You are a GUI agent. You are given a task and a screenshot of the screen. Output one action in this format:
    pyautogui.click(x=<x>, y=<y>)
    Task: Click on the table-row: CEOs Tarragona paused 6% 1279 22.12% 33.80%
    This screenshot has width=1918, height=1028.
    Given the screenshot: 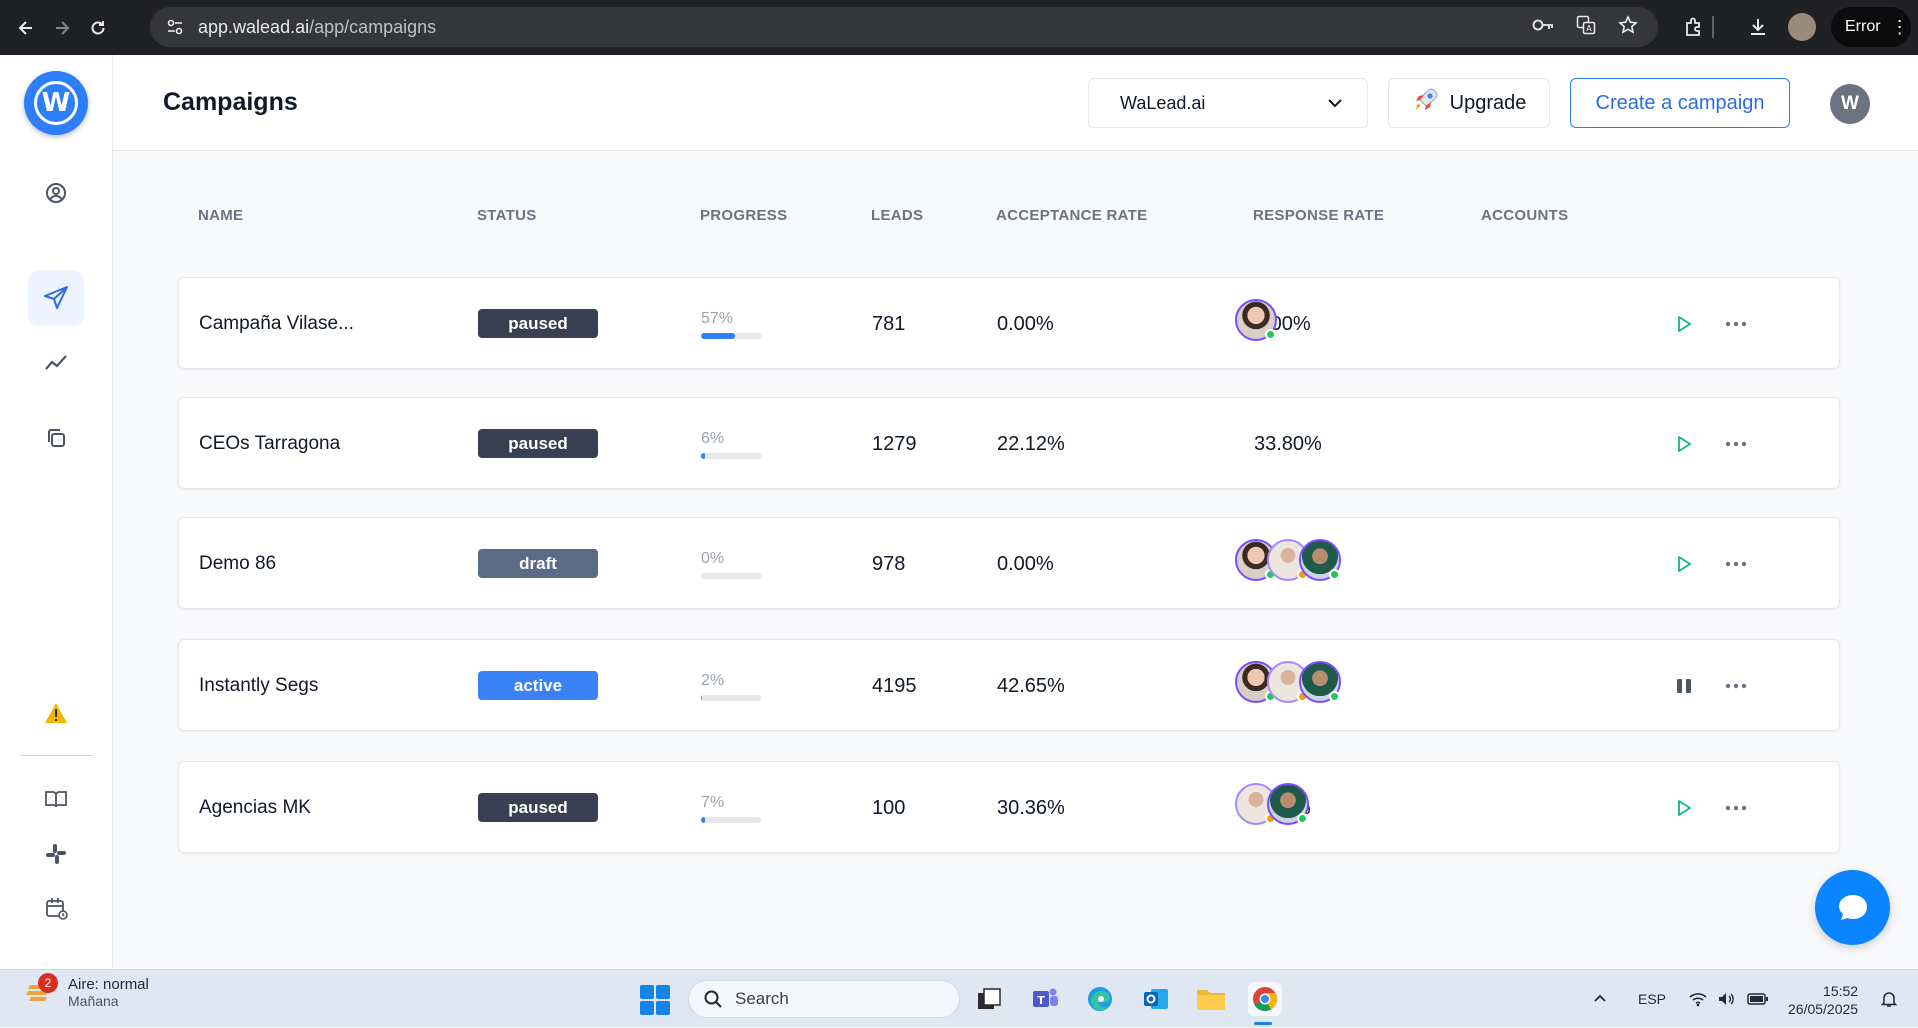 What is the action you would take?
    pyautogui.click(x=1009, y=443)
    